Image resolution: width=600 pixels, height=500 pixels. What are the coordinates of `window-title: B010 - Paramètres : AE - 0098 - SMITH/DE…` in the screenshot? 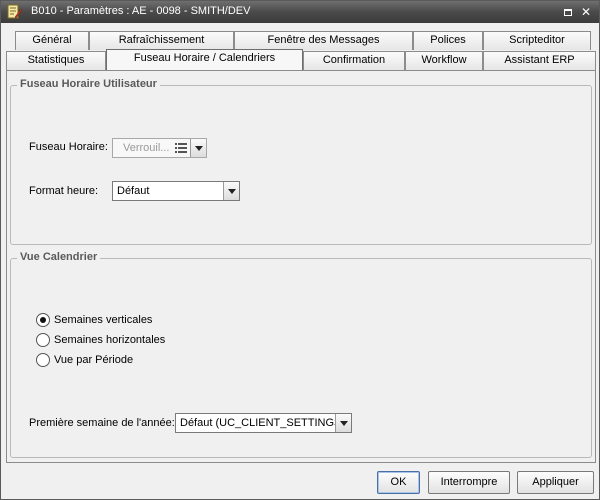 It's located at (141, 11).